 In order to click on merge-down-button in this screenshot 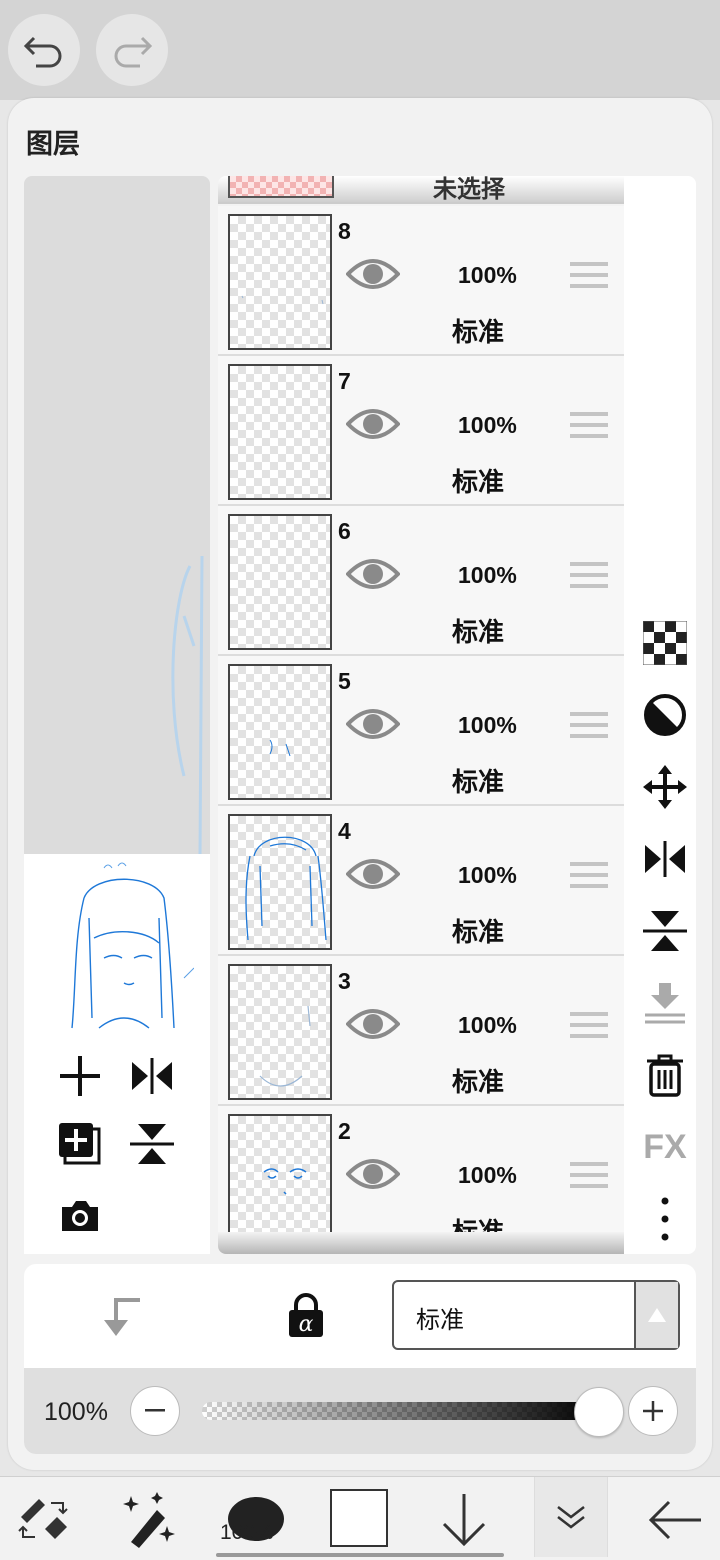, I will do `click(665, 1003)`.